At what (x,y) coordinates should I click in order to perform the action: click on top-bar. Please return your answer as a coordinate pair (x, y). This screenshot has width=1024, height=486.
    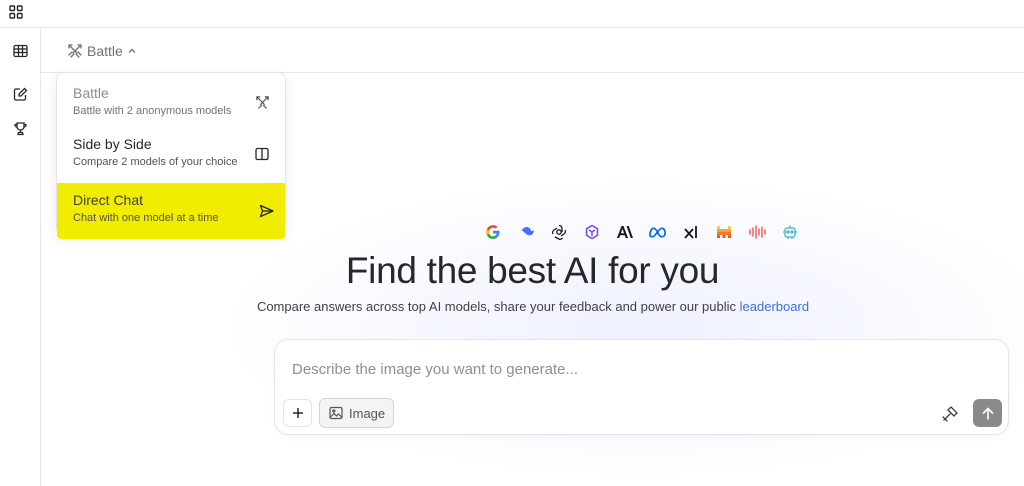
    Looking at the image, I should click on (512, 14).